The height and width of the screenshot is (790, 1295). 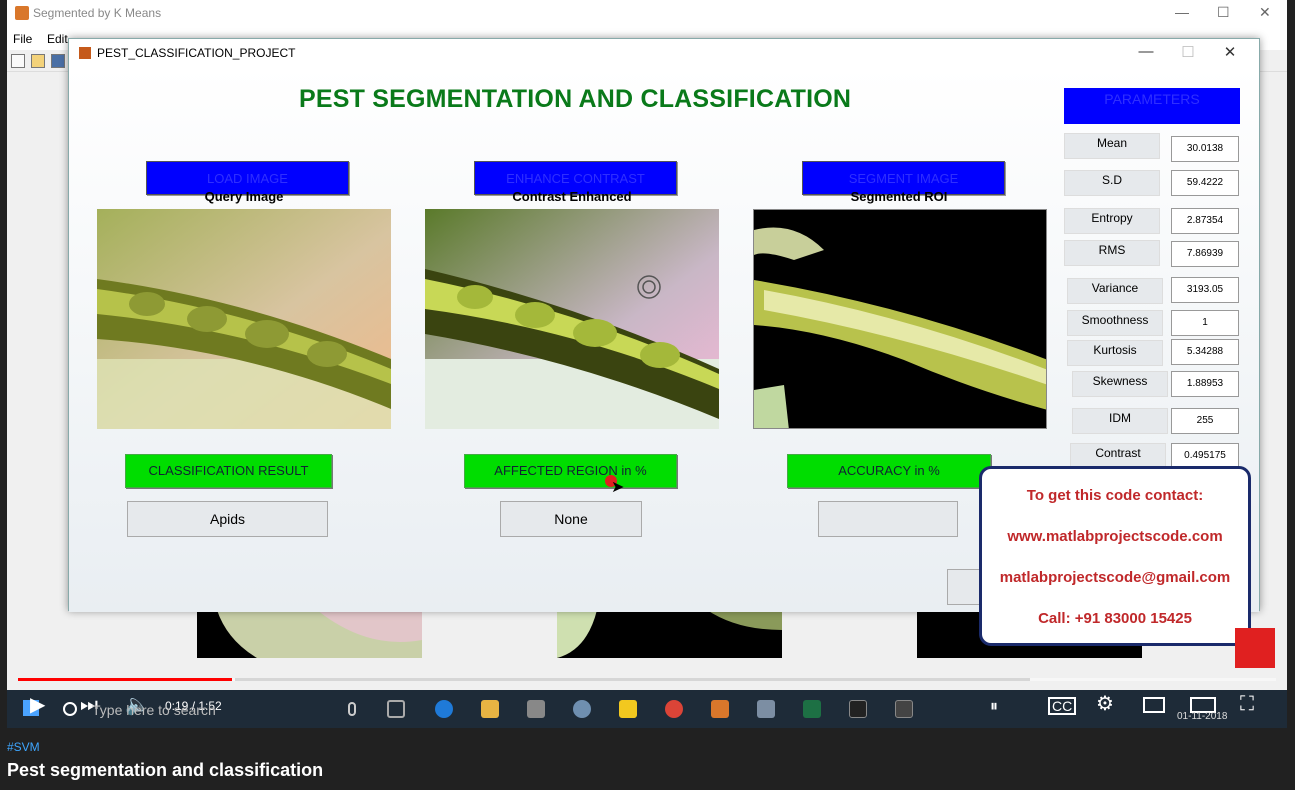 What do you see at coordinates (1105, 704) in the screenshot?
I see `settings-icon: ⚙` at bounding box center [1105, 704].